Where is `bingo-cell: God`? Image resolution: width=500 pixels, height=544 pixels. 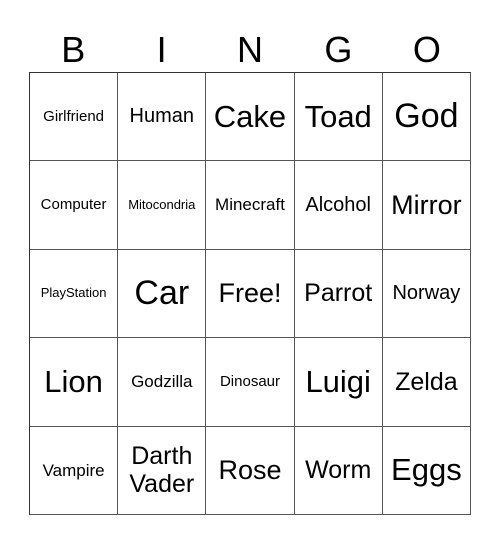
bingo-cell: God is located at coordinates (426, 117).